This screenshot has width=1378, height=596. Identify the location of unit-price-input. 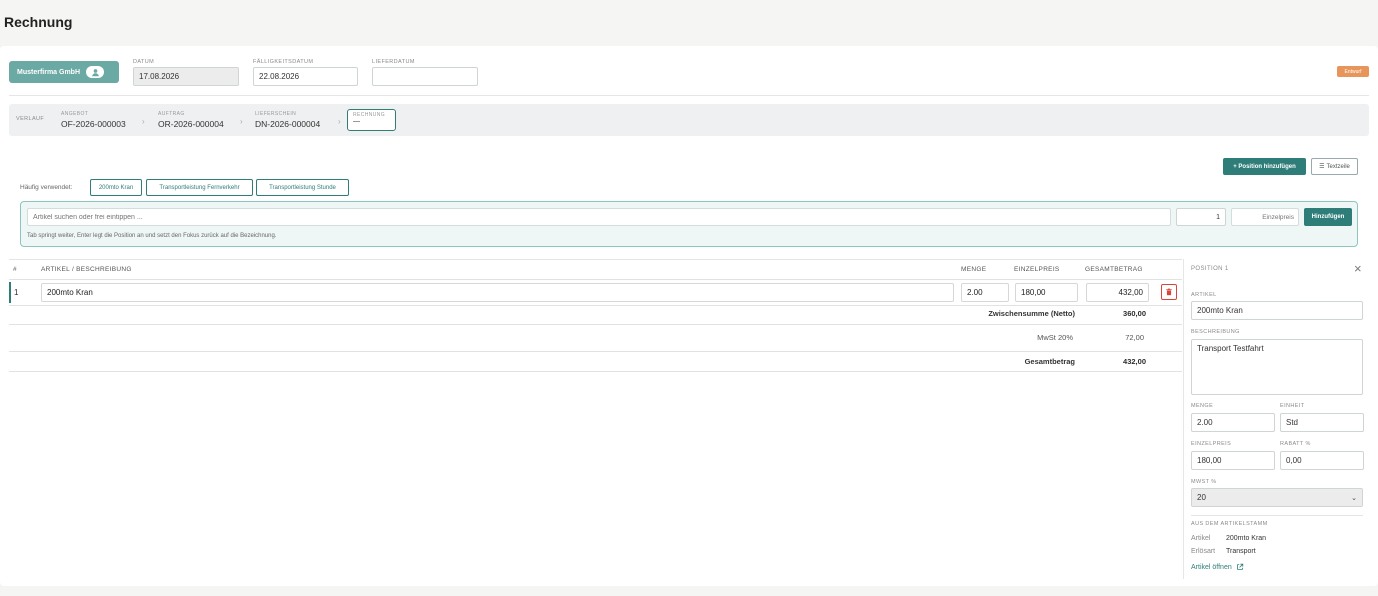
(1265, 217).